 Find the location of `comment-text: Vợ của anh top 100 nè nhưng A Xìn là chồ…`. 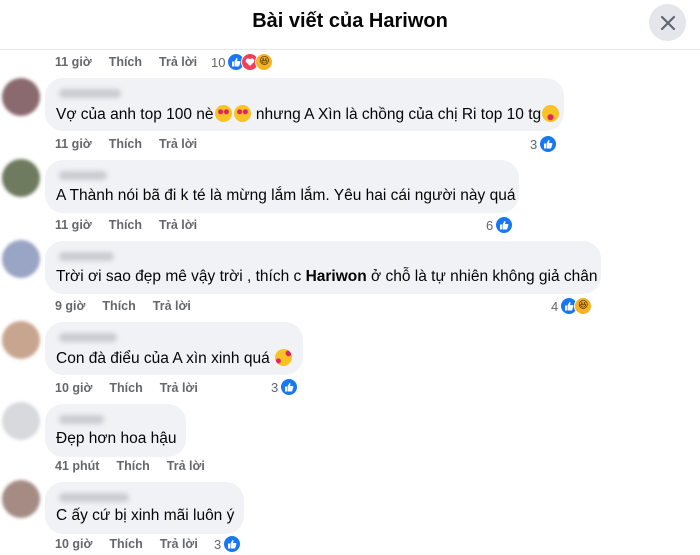

comment-text: Vợ của anh top 100 nè nhưng A Xìn là chồ… is located at coordinates (308, 114).